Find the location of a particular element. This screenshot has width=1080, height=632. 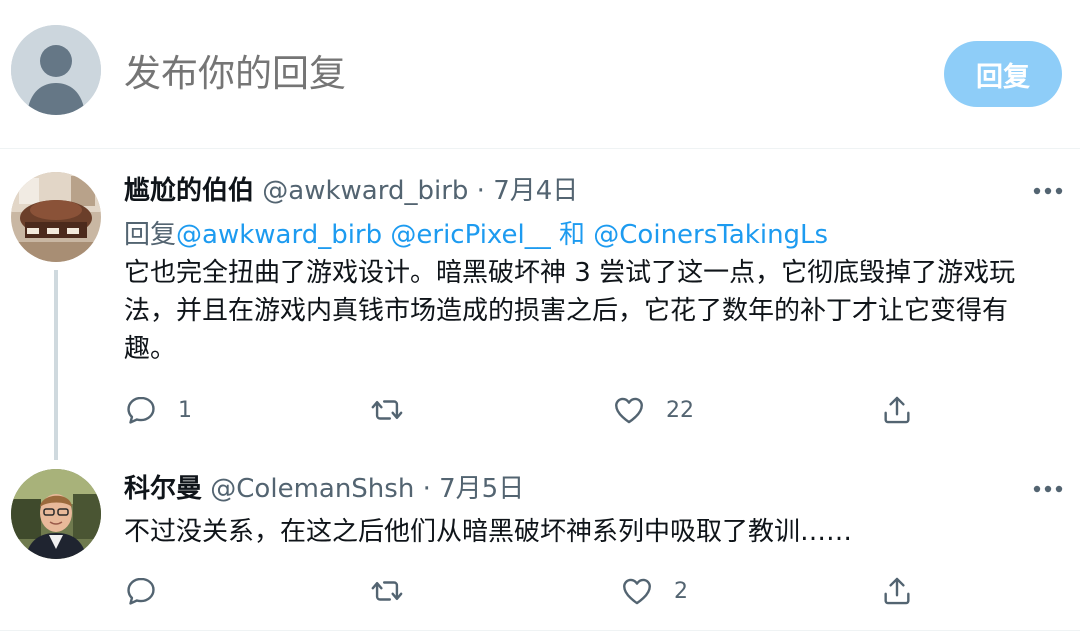

user-handle: @ColemanShsh is located at coordinates (312, 489).